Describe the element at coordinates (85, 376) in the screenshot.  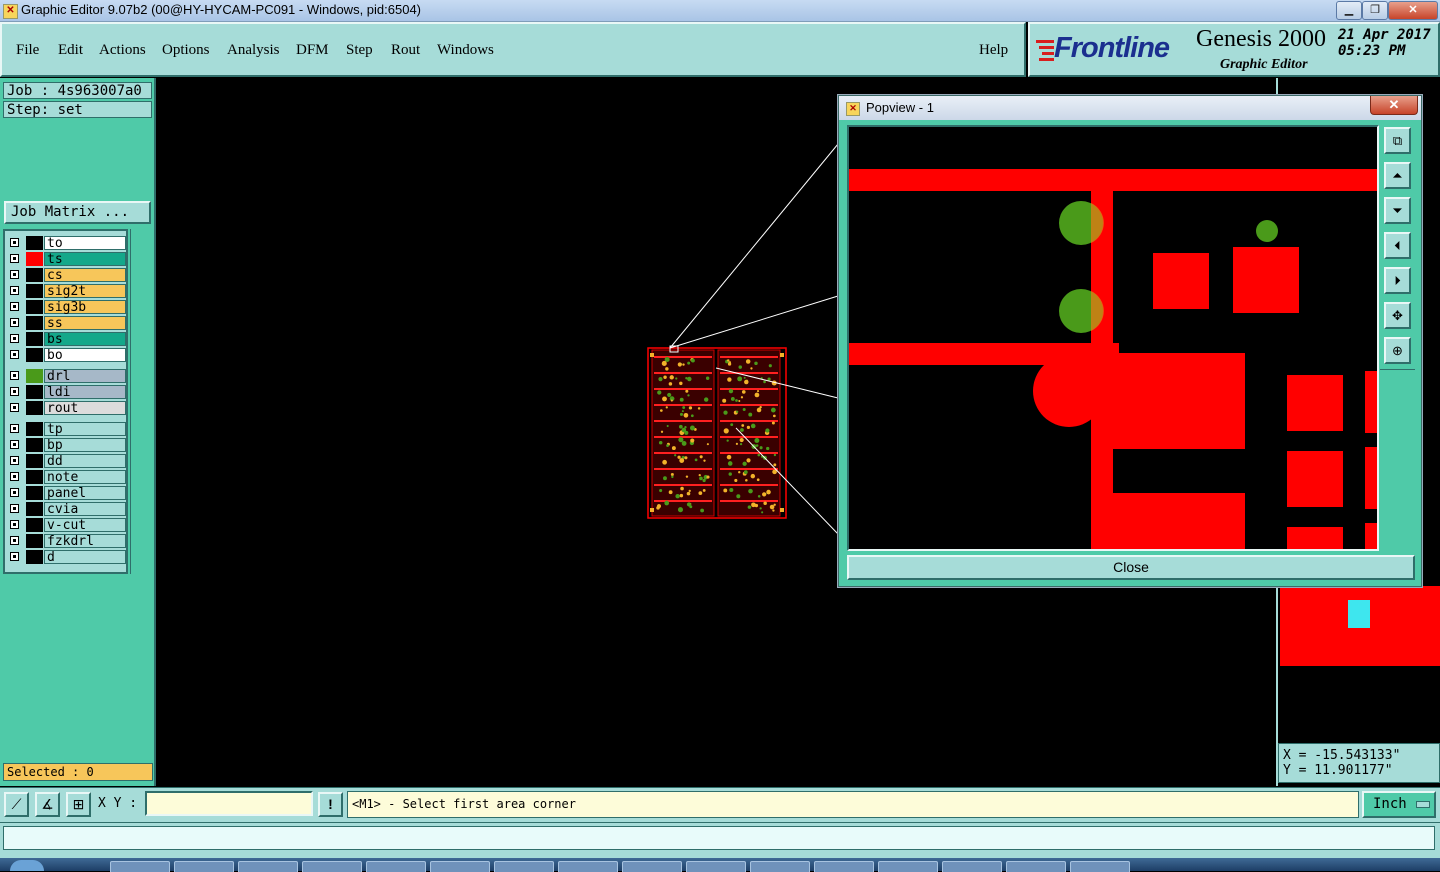
I see `layer-name: drl` at that location.